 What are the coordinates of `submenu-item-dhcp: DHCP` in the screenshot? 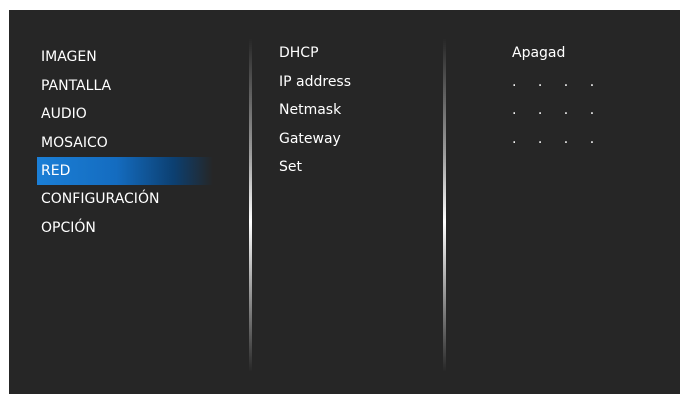 It's located at (359, 53).